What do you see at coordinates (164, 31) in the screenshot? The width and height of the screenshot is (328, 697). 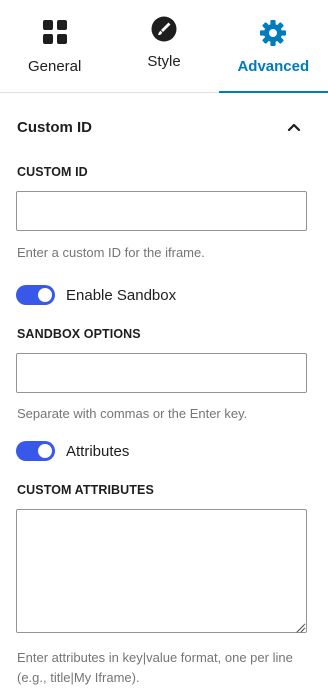 I see `brush-icon` at bounding box center [164, 31].